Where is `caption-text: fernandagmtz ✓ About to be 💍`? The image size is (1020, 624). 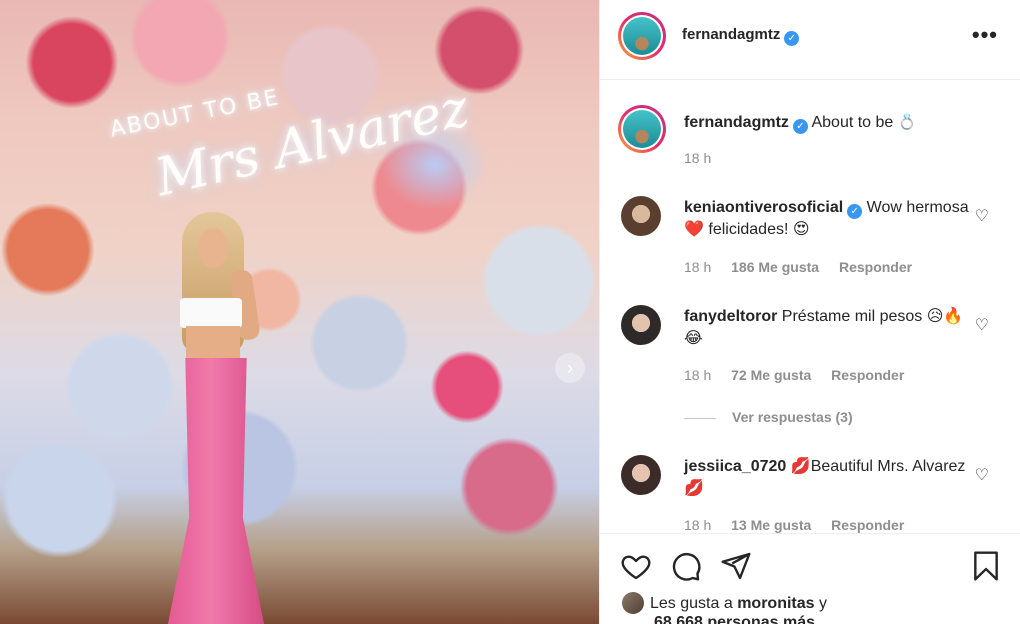 caption-text: fernandagmtz ✓ About to be 💍 is located at coordinates (829, 122).